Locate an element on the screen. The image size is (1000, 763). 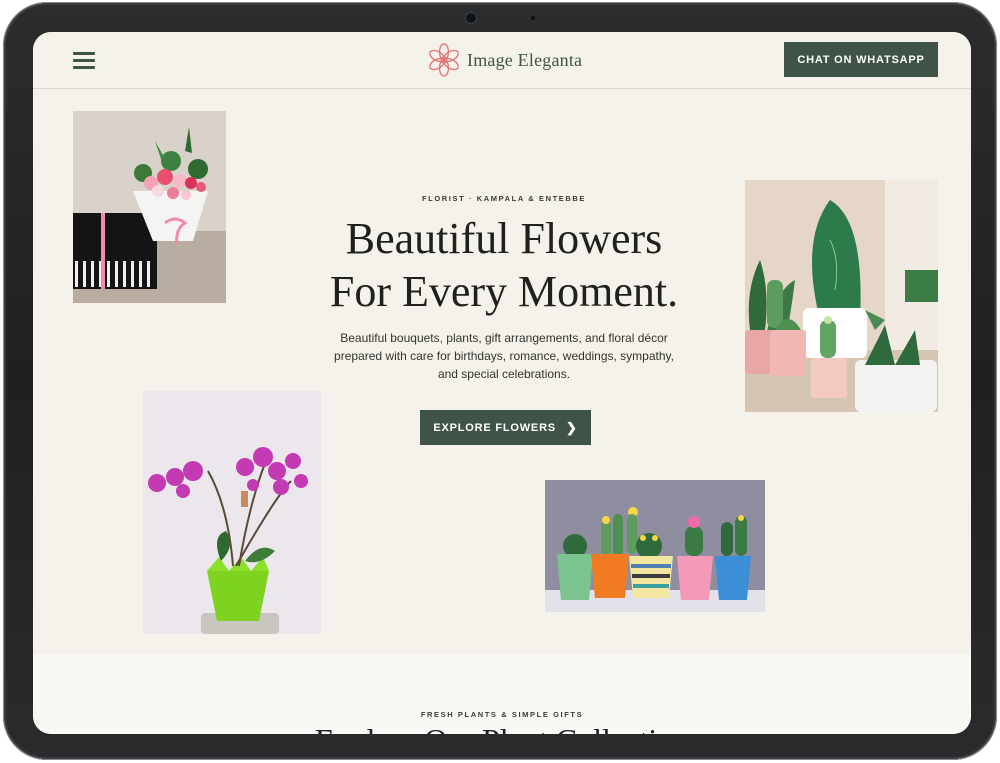
site-header: Image Eleganta CHAT ON WHATSAPP is located at coordinates (502, 60).